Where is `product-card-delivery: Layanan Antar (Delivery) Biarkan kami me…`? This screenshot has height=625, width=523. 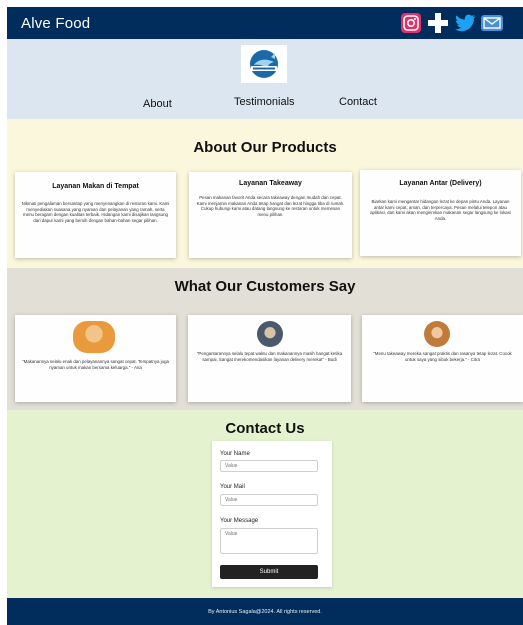
product-card-delivery: Layanan Antar (Delivery) Biarkan kami me… is located at coordinates (440, 213).